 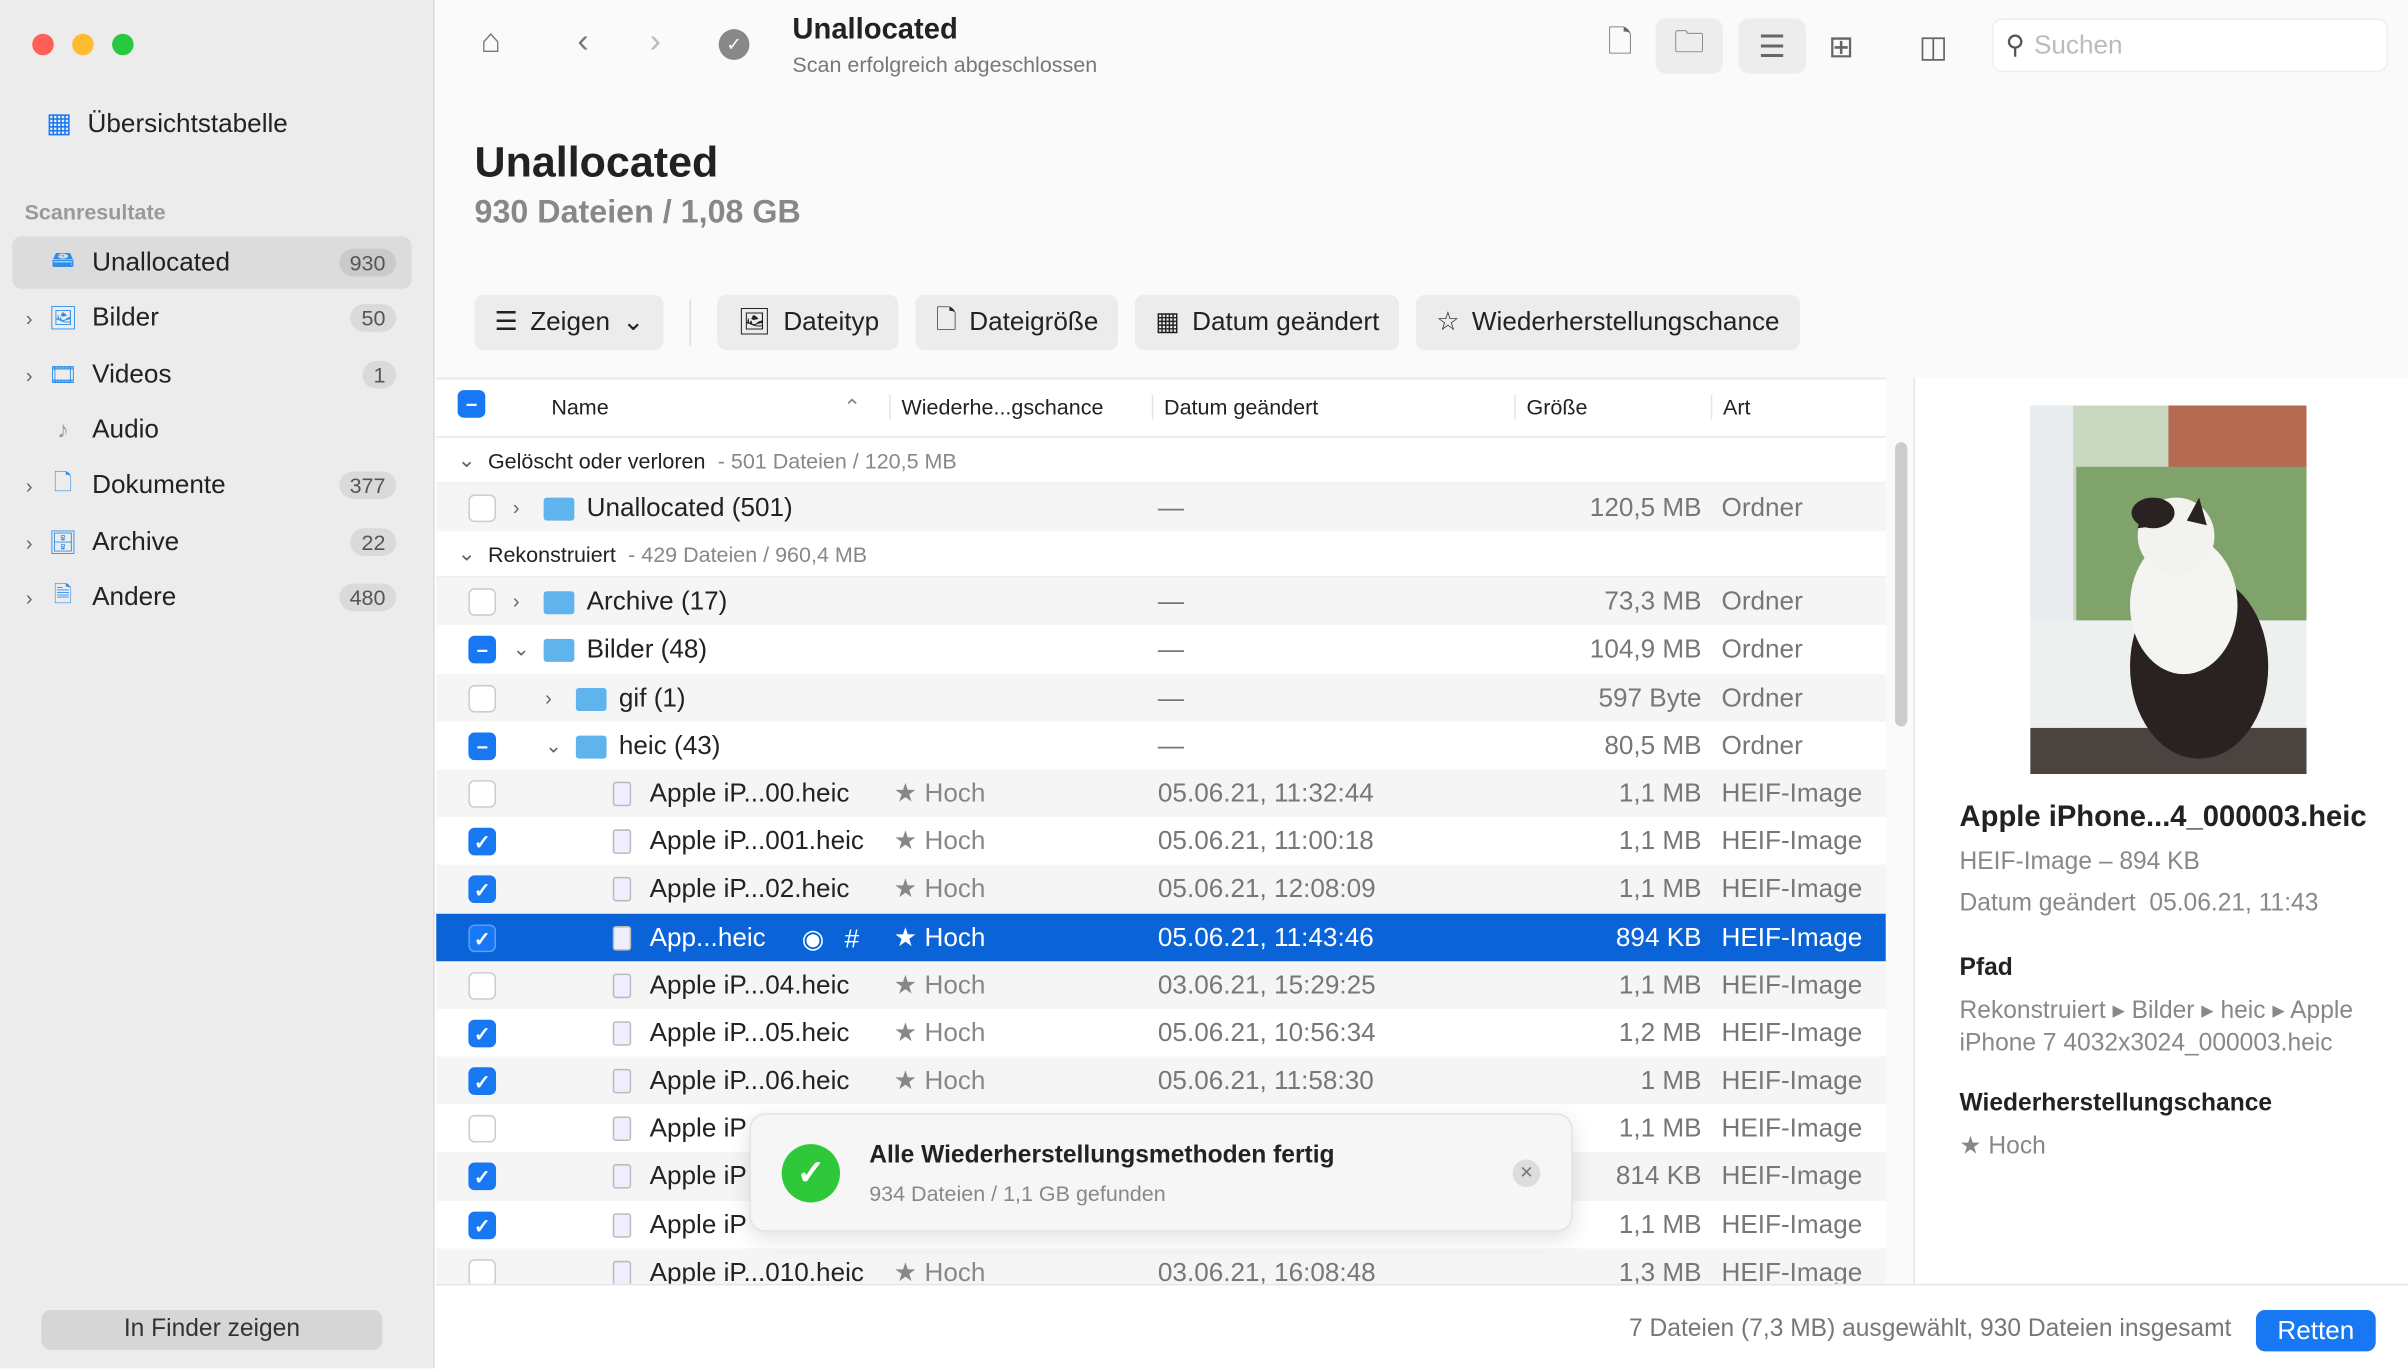 What do you see at coordinates (707, 937) in the screenshot?
I see `row-name: App...heic` at bounding box center [707, 937].